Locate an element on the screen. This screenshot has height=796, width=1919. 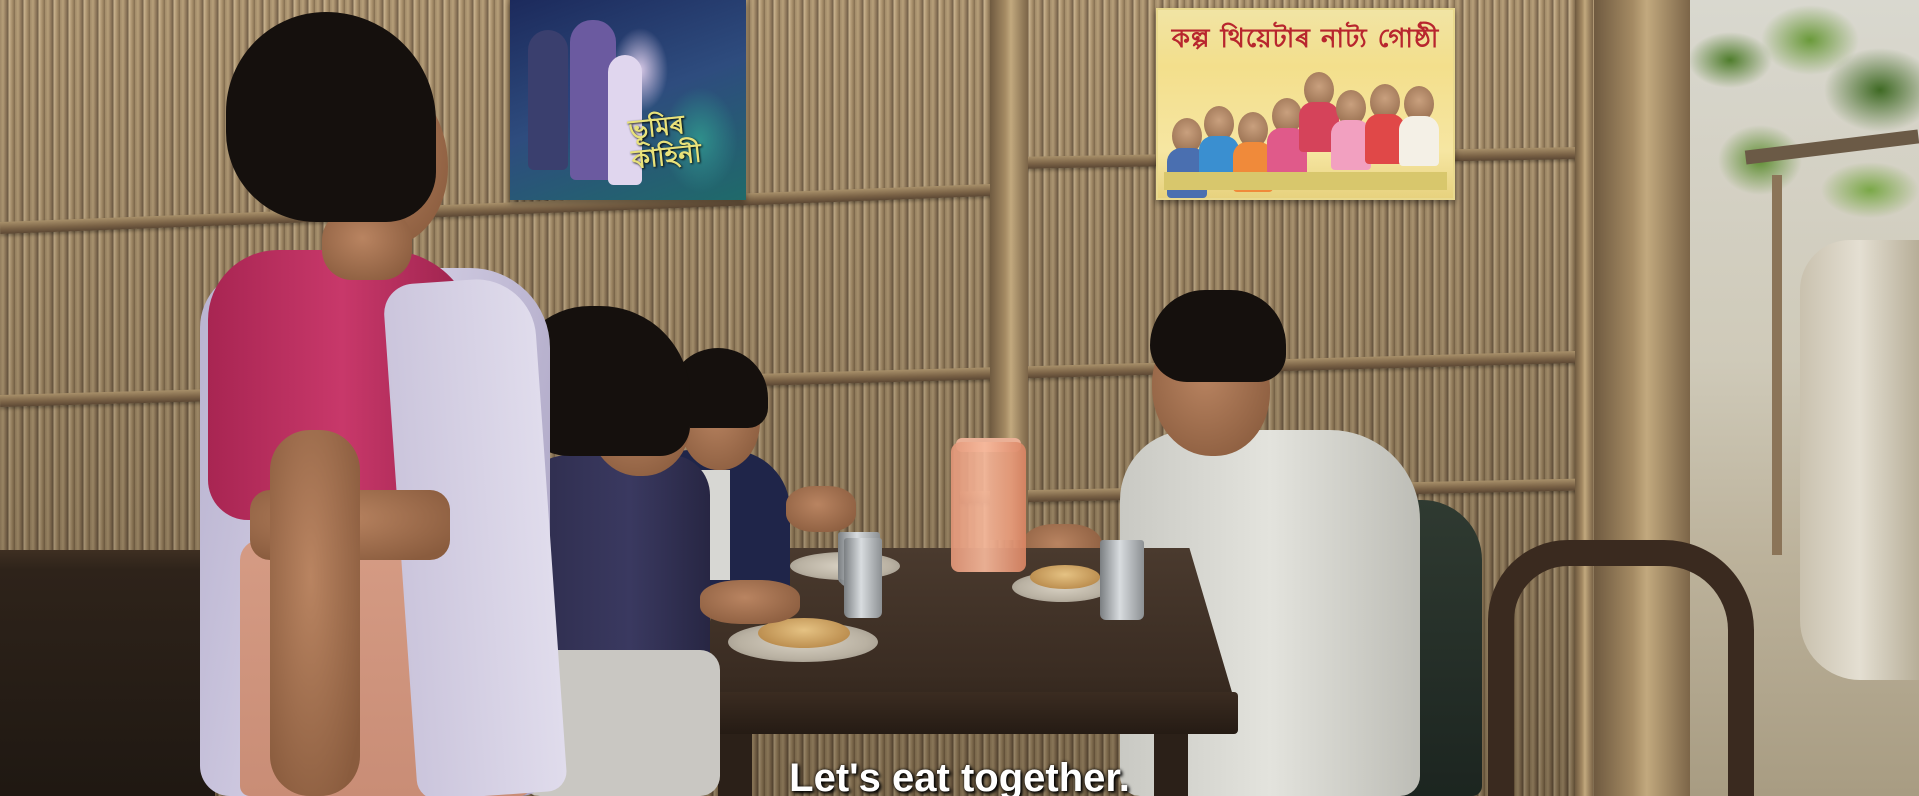
steel-glass-boy is located at coordinates (1122, 580).